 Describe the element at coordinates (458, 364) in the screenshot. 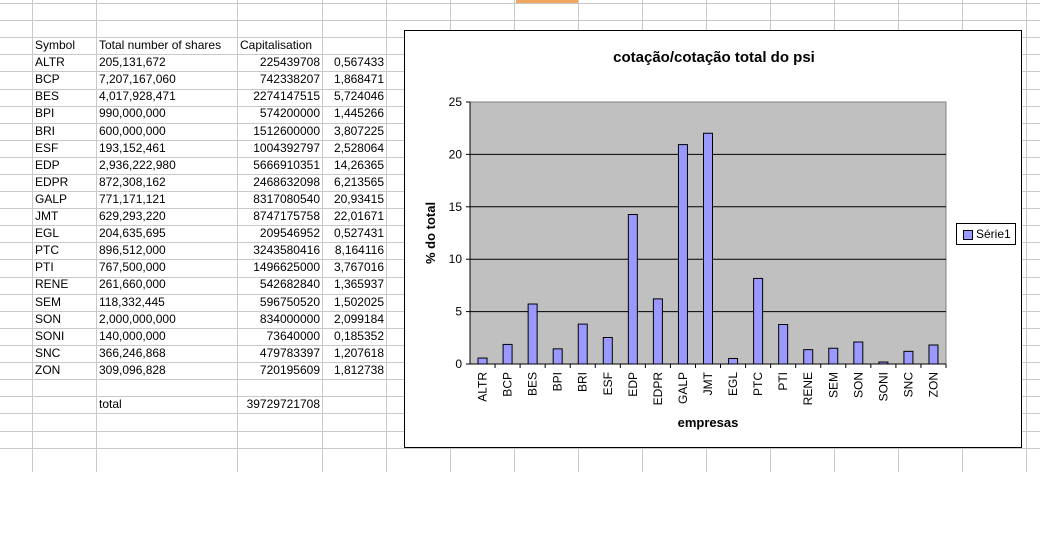

I see `y-tick-label: 0` at that location.